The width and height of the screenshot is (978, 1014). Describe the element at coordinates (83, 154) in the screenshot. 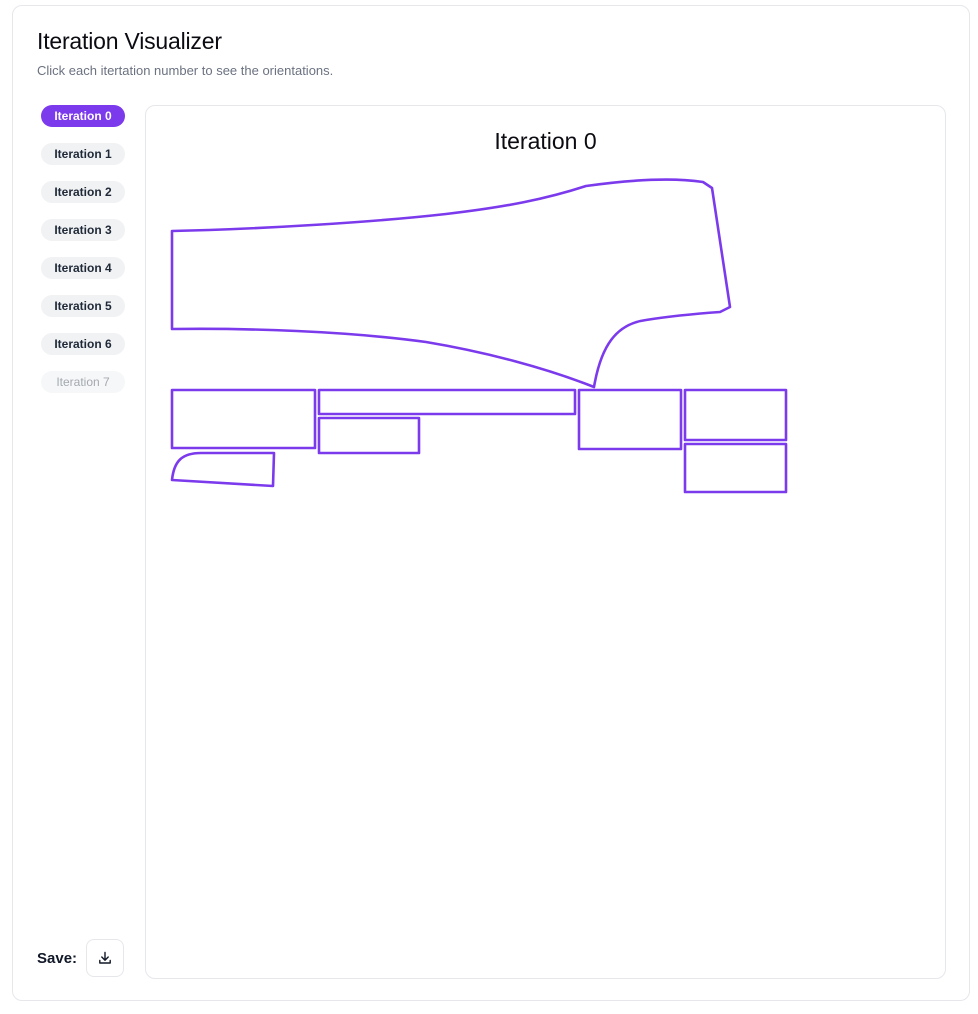

I see `iteration-button-1: Iteration 1` at that location.